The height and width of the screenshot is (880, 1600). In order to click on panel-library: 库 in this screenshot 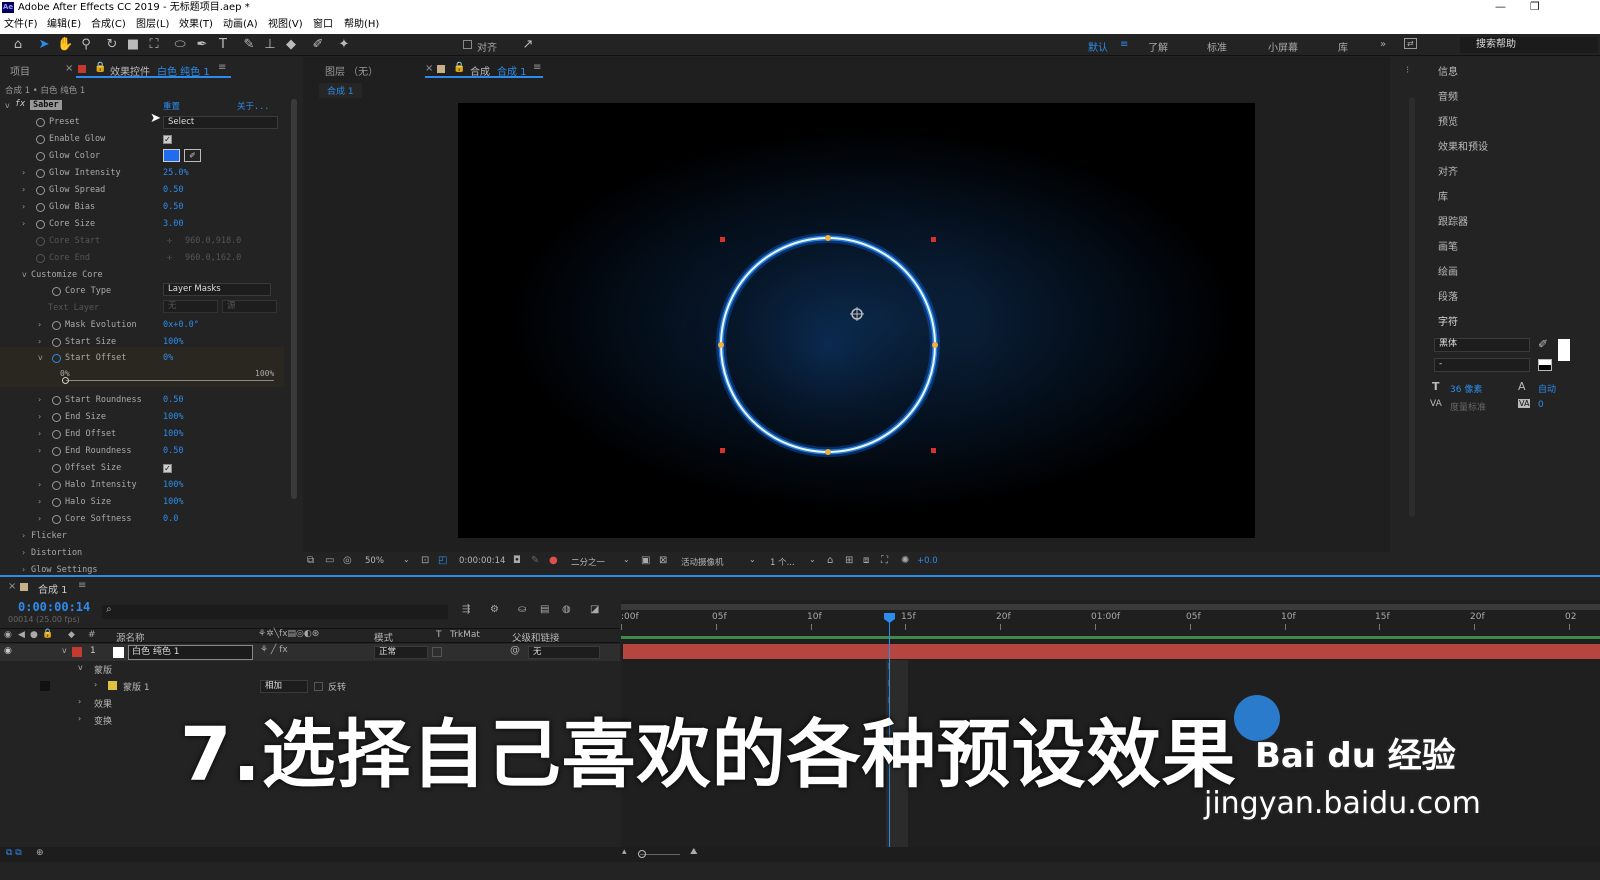, I will do `click(1443, 195)`.